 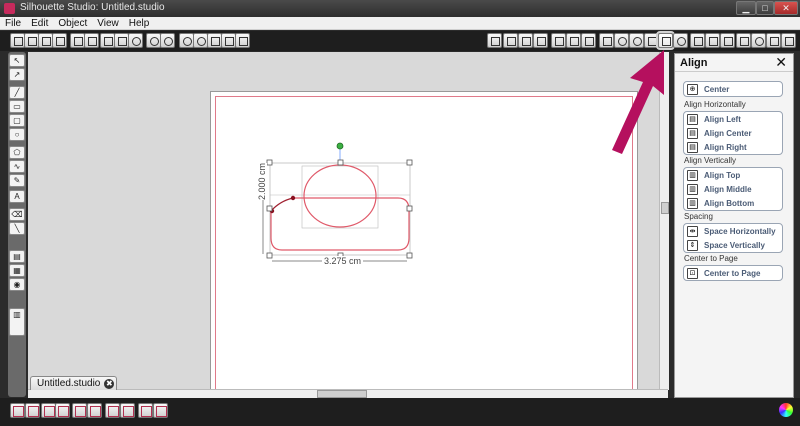 I want to click on align-left-button: ▤ Align Left, so click(x=733, y=119).